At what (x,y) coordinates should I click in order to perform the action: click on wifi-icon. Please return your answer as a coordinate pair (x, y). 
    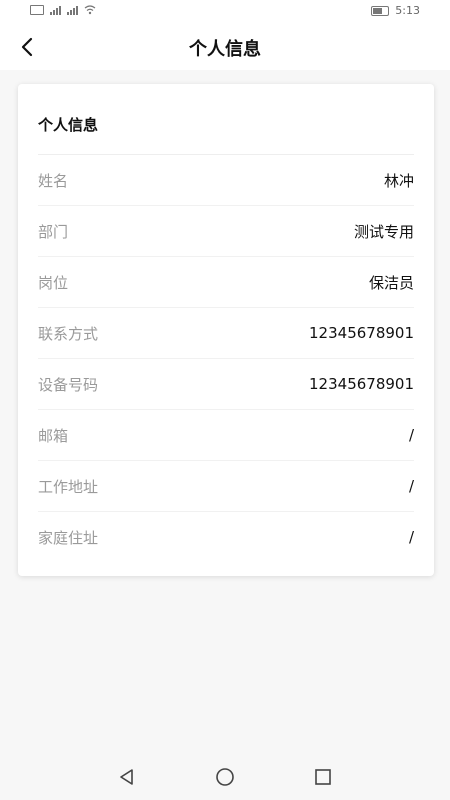
    Looking at the image, I should click on (90, 10).